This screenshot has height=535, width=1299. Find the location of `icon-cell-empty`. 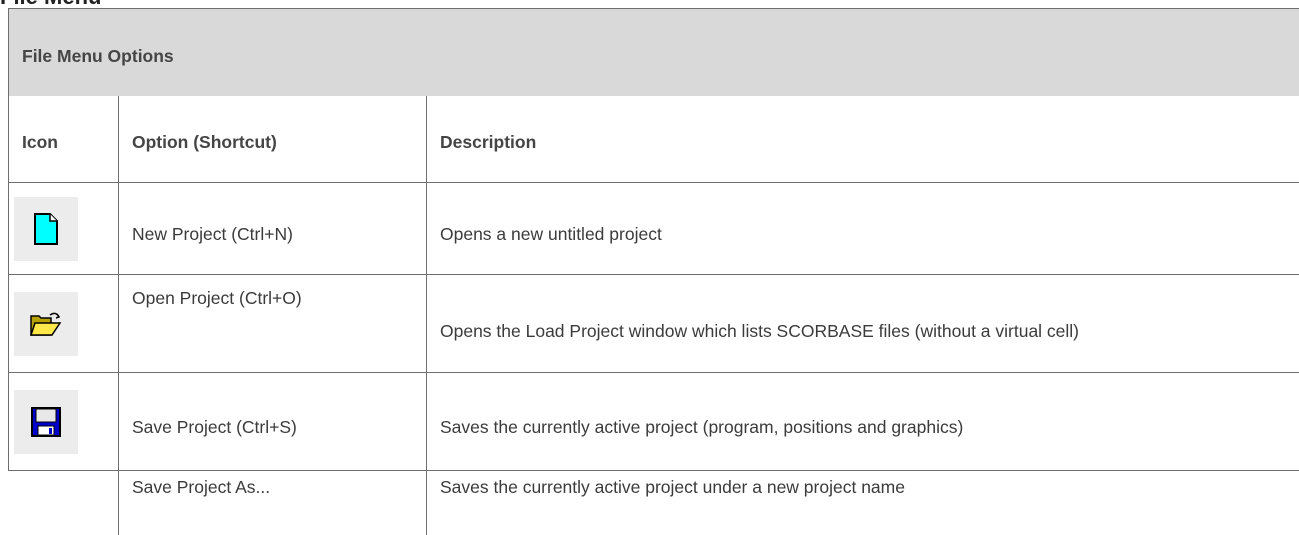

icon-cell-empty is located at coordinates (64, 503).